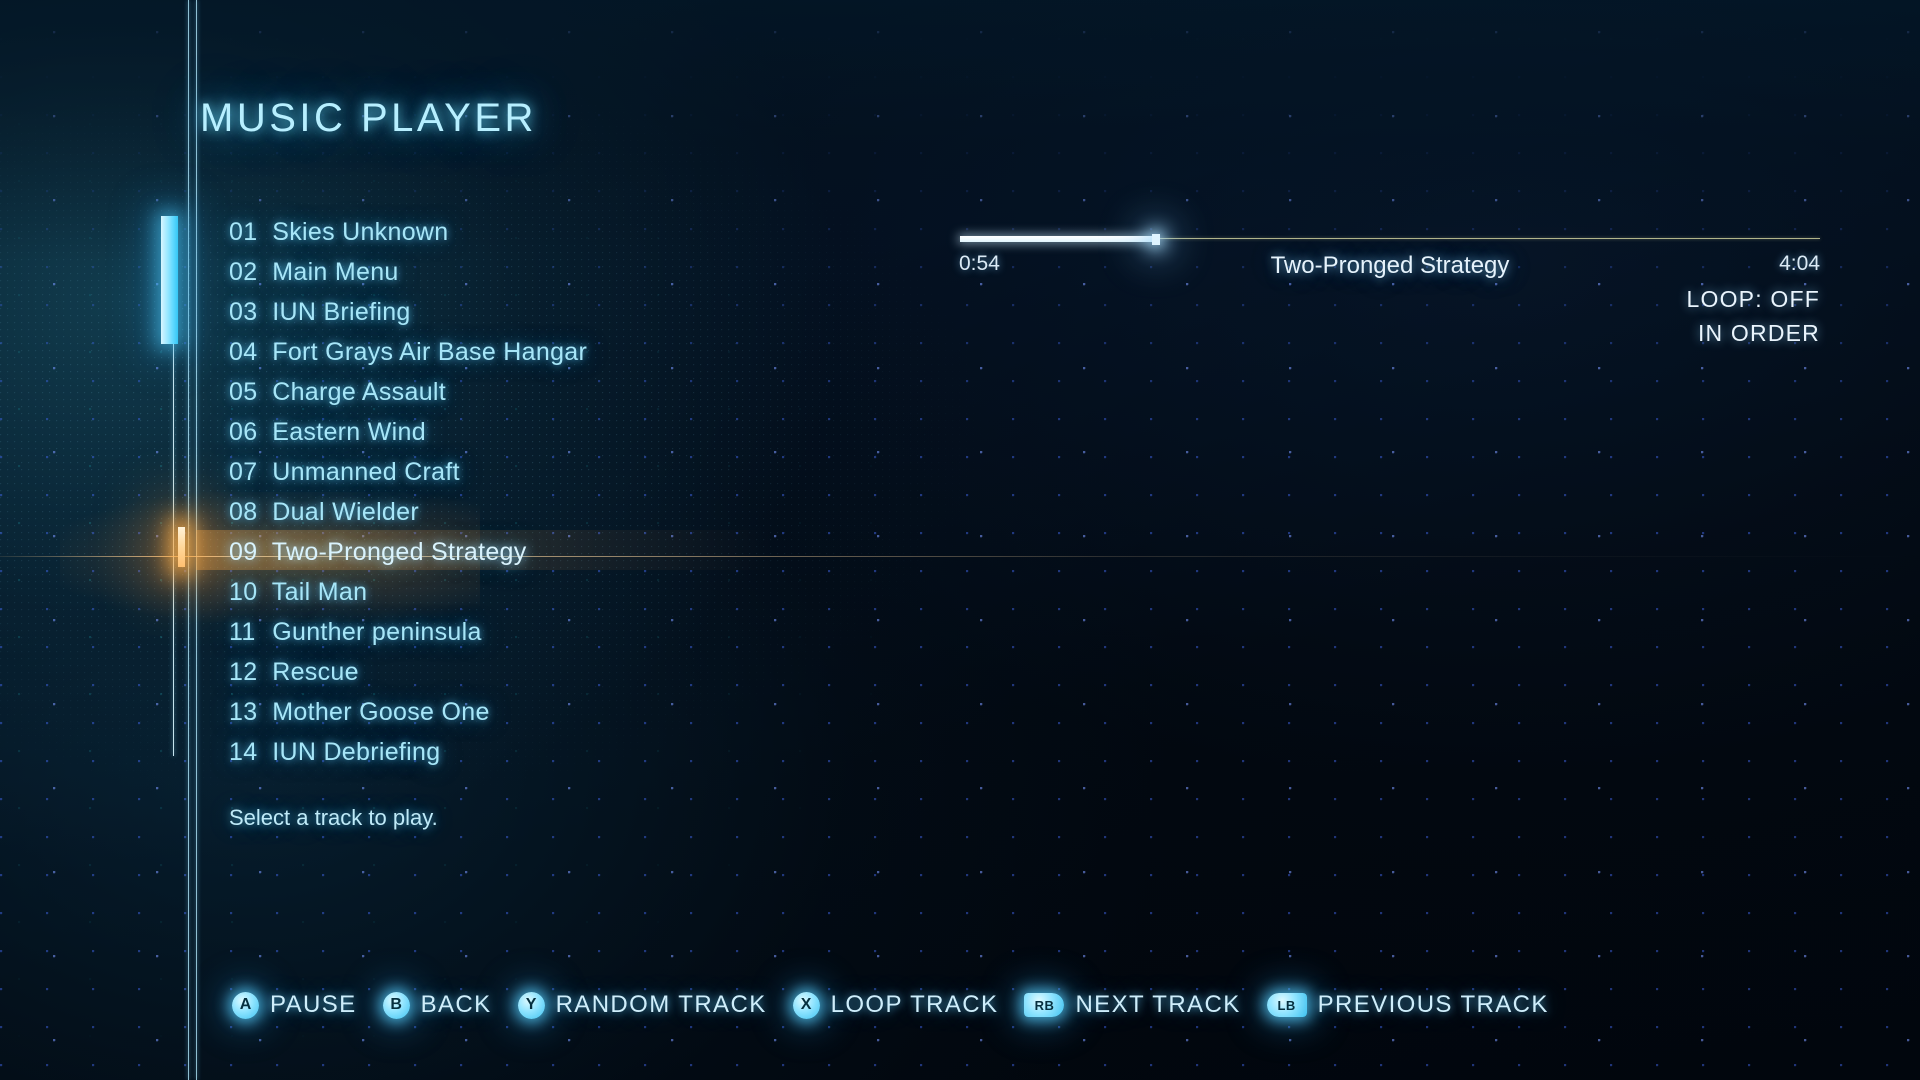 This screenshot has width=1920, height=1080. I want to click on track-number: 03, so click(243, 312).